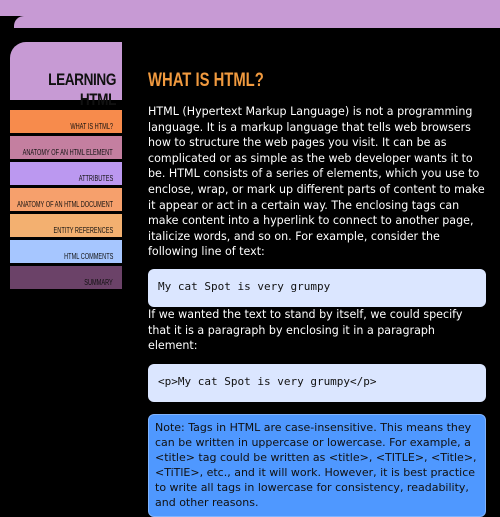 The image size is (500, 517). Describe the element at coordinates (66, 121) in the screenshot. I see `nav-item-what-is-html: What is HTML?` at that location.